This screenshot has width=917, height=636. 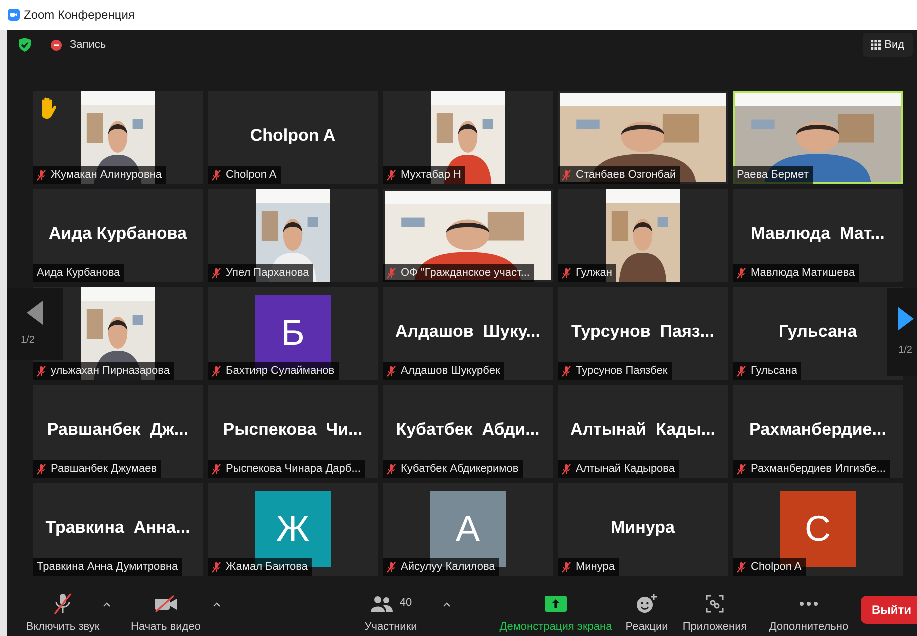 I want to click on recording-label: Запись, so click(x=88, y=45).